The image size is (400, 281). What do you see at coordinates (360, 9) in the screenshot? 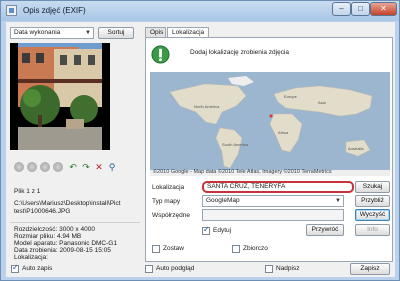
I see `maximize-button: □` at bounding box center [360, 9].